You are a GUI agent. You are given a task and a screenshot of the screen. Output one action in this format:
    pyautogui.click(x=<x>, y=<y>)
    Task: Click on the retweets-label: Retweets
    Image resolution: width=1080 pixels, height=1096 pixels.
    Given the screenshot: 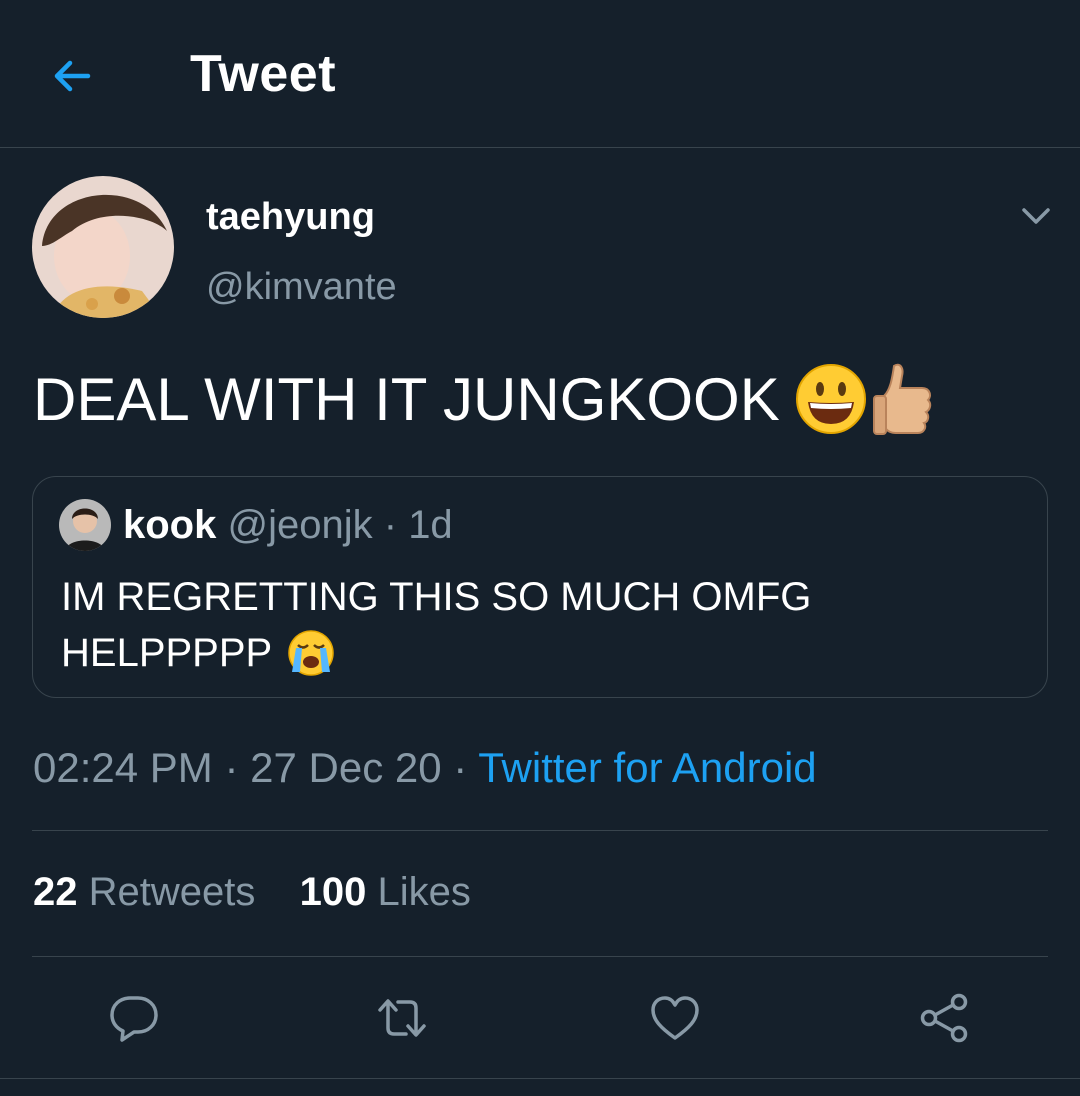 What is the action you would take?
    pyautogui.click(x=172, y=892)
    